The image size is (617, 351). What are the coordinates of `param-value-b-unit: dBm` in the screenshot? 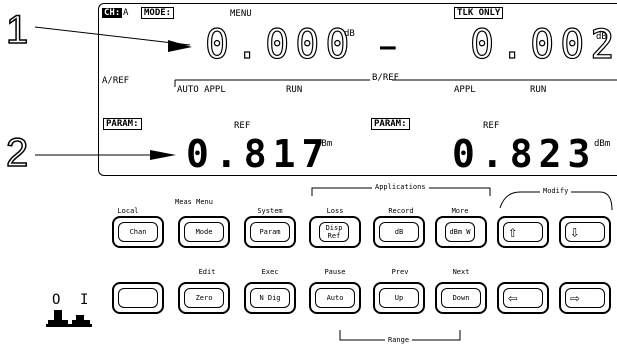 It's located at (602, 144).